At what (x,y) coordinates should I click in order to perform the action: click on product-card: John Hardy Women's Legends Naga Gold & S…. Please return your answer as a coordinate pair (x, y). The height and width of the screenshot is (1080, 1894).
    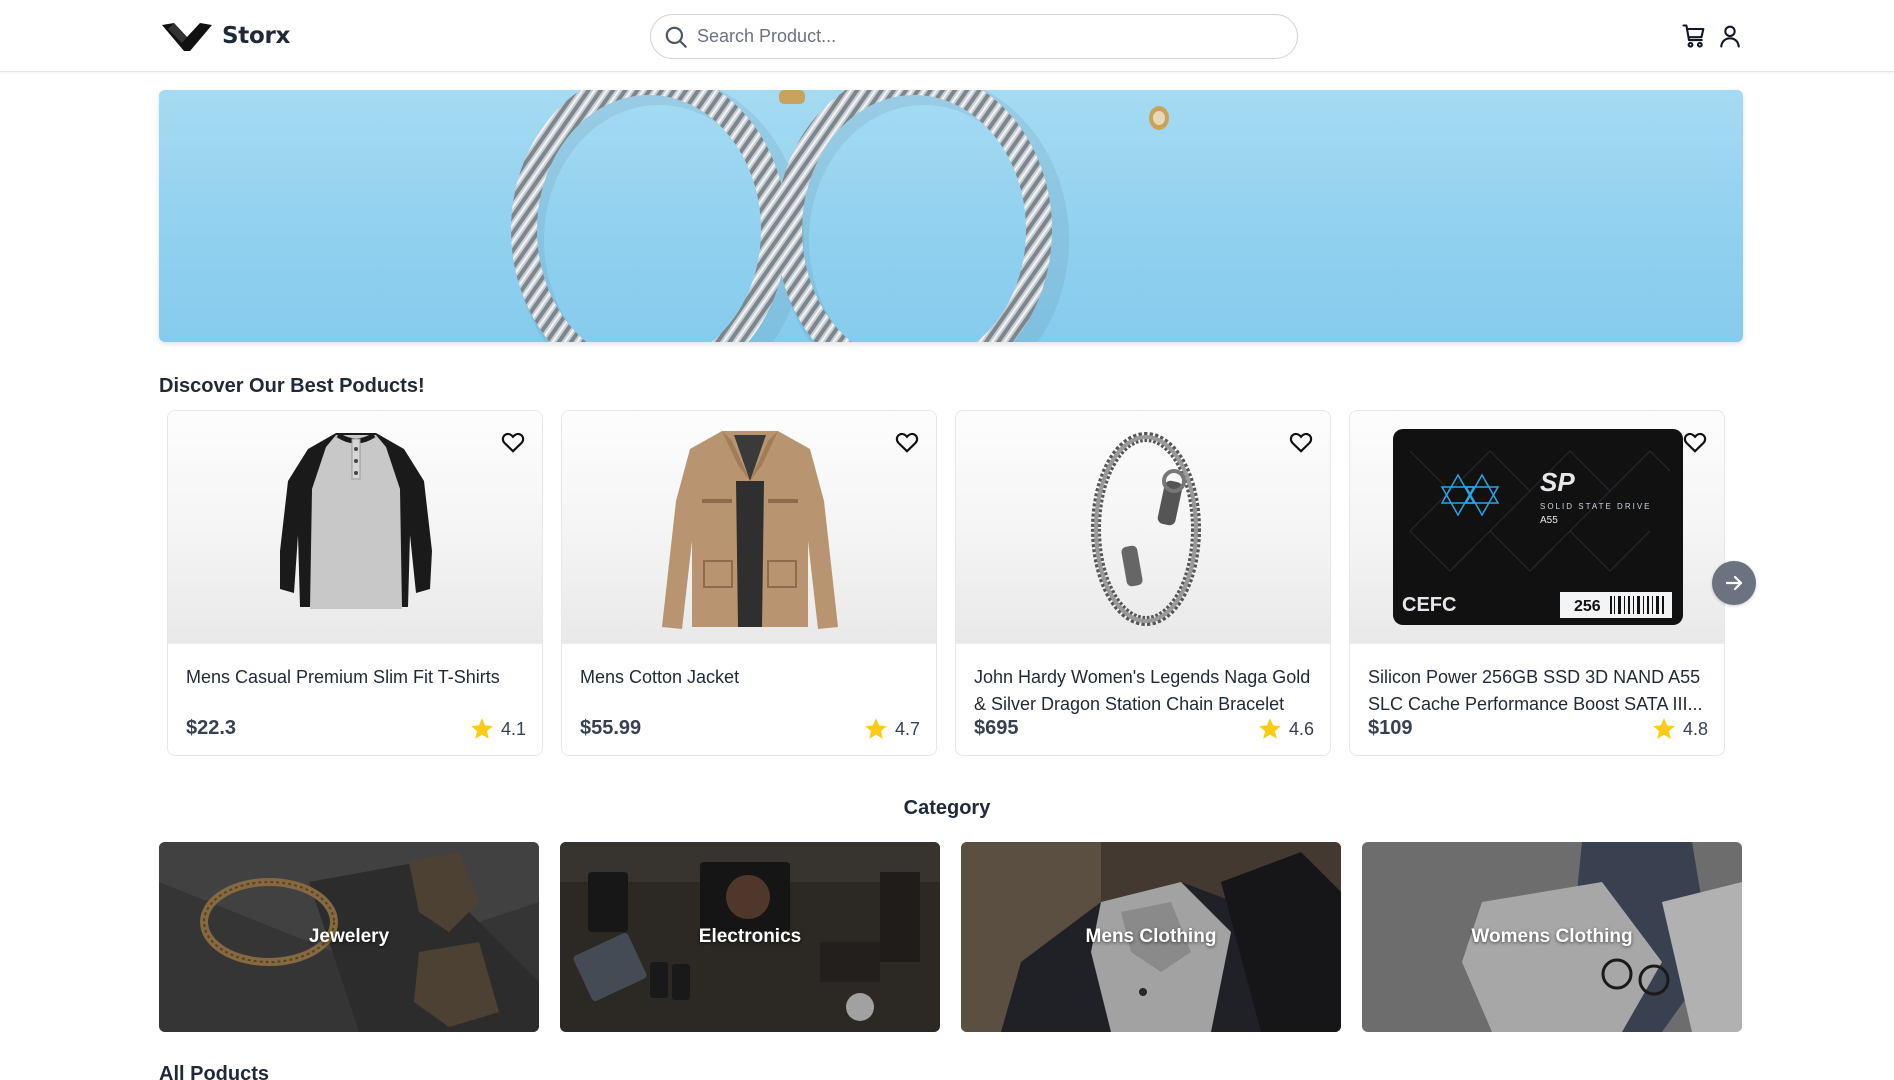
    Looking at the image, I should click on (1143, 583).